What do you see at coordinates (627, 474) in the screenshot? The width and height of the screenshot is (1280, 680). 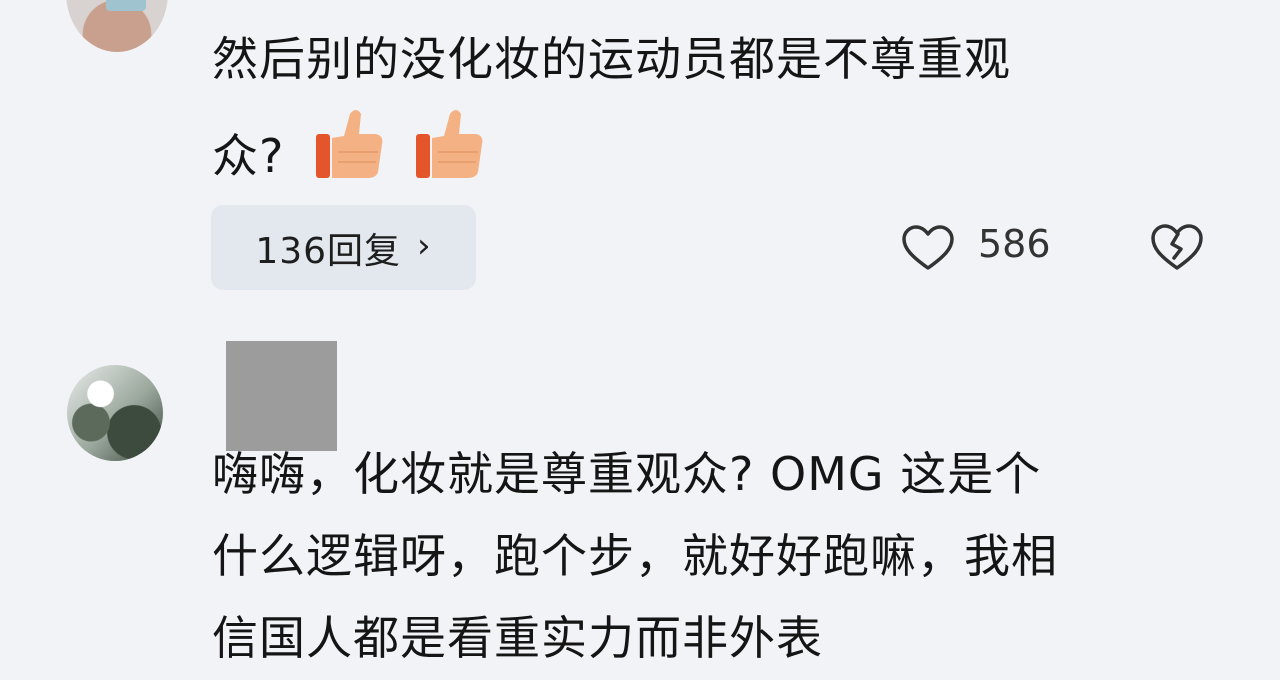 I see `comment-text-line: 嗨嗨，化妆就是尊重观众? OMG 这是个` at bounding box center [627, 474].